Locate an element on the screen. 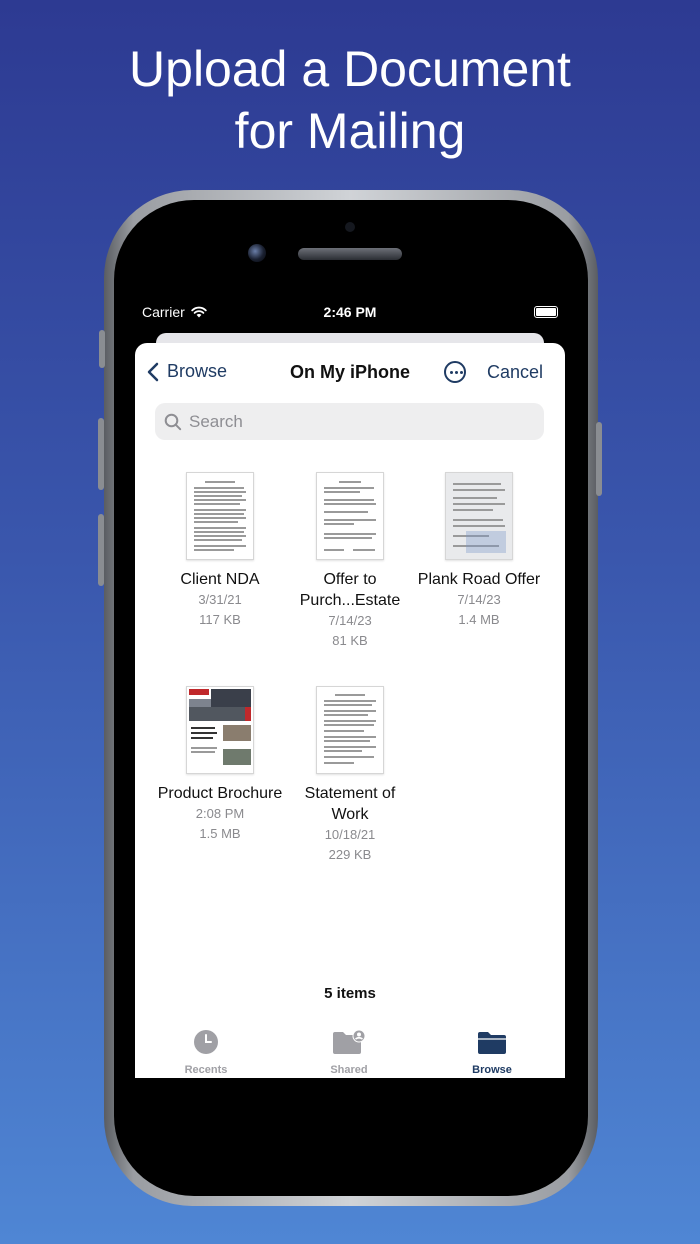 The height and width of the screenshot is (1244, 700). file-item-statement-of-work: Statement of Work 10/18/21 229 KB is located at coordinates (350, 775).